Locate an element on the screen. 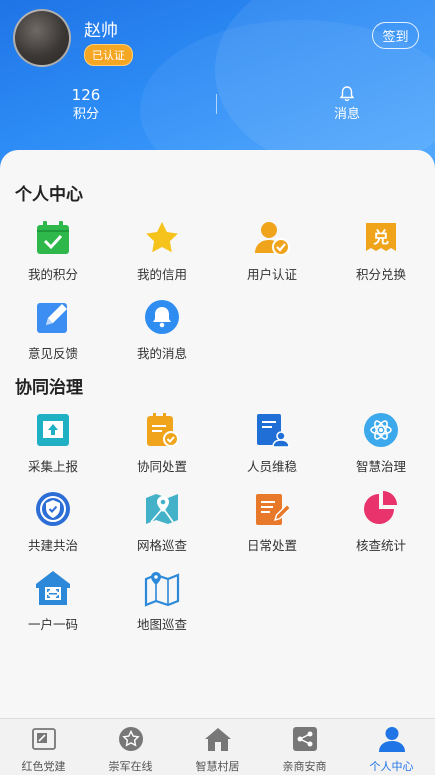 The height and width of the screenshot is (775, 435). section-title-personal: 个人中心 is located at coordinates (49, 195).